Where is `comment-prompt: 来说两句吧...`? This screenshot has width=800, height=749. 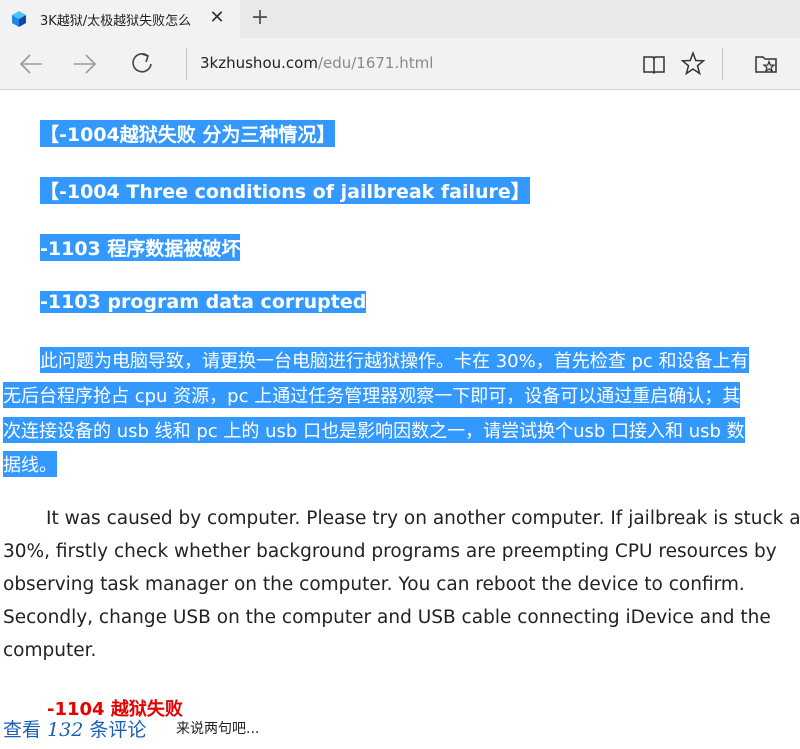 comment-prompt: 来说两句吧... is located at coordinates (217, 728).